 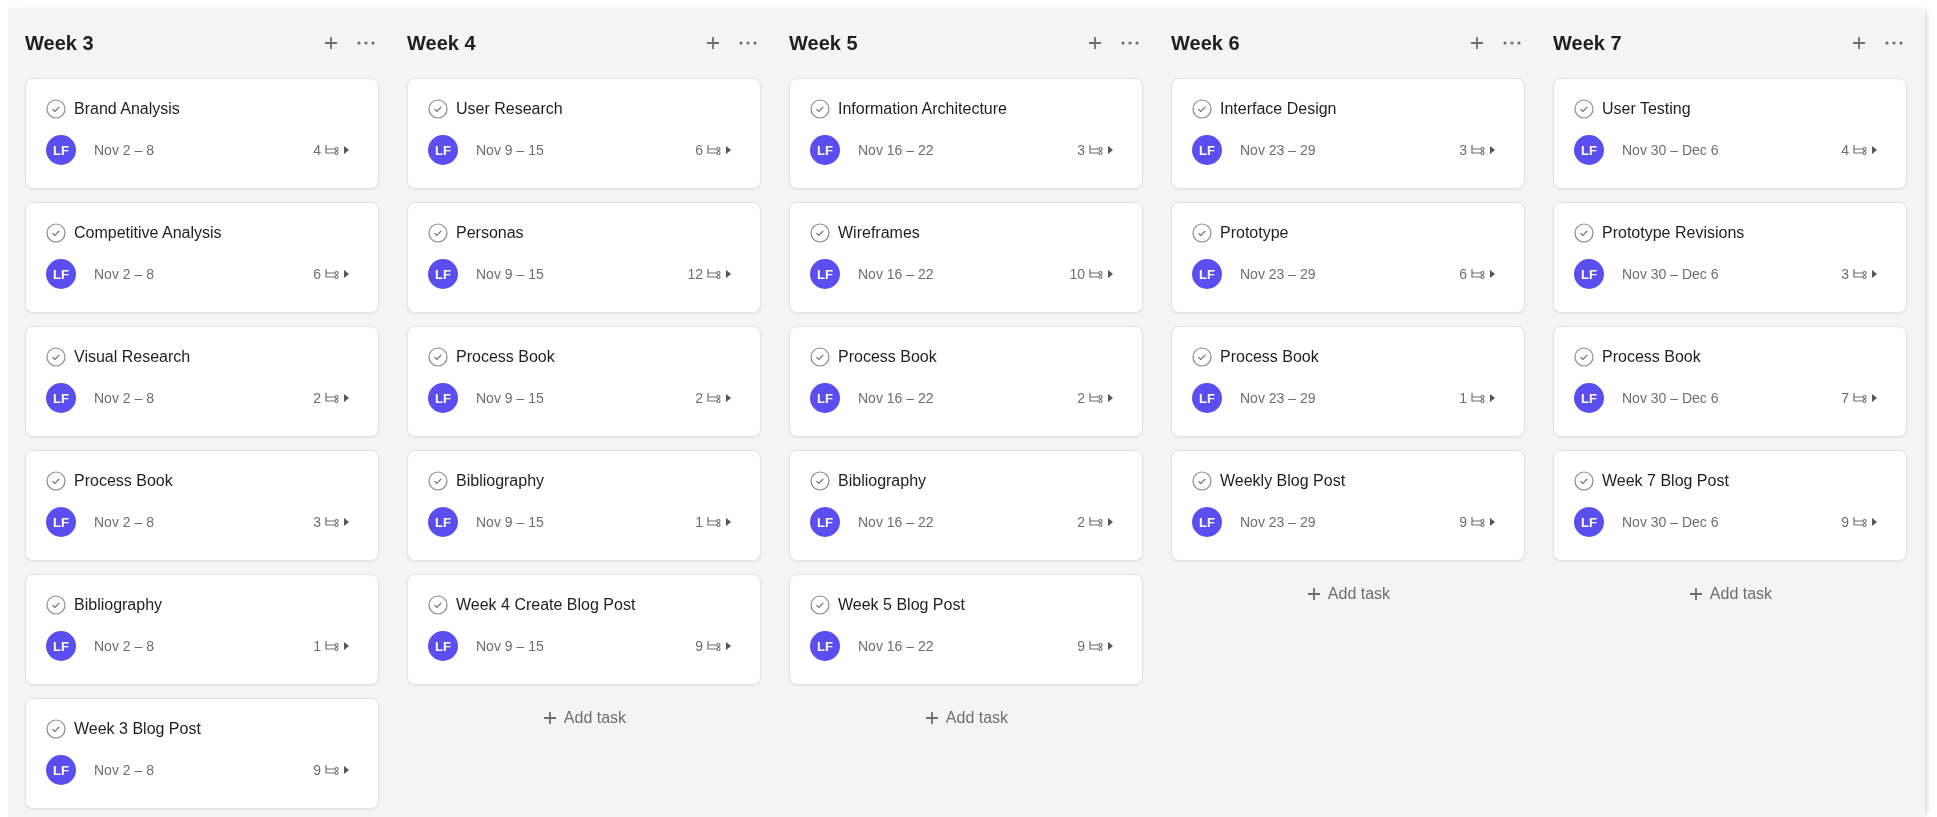 What do you see at coordinates (1859, 398) in the screenshot?
I see `subtask-count: 7` at bounding box center [1859, 398].